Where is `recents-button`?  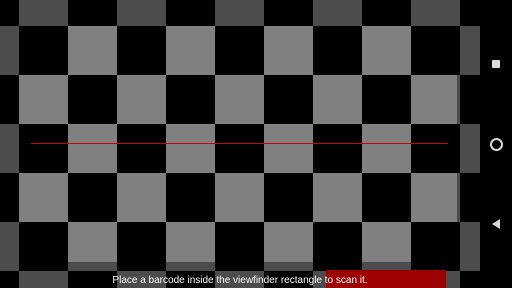
recents-button is located at coordinates (496, 64).